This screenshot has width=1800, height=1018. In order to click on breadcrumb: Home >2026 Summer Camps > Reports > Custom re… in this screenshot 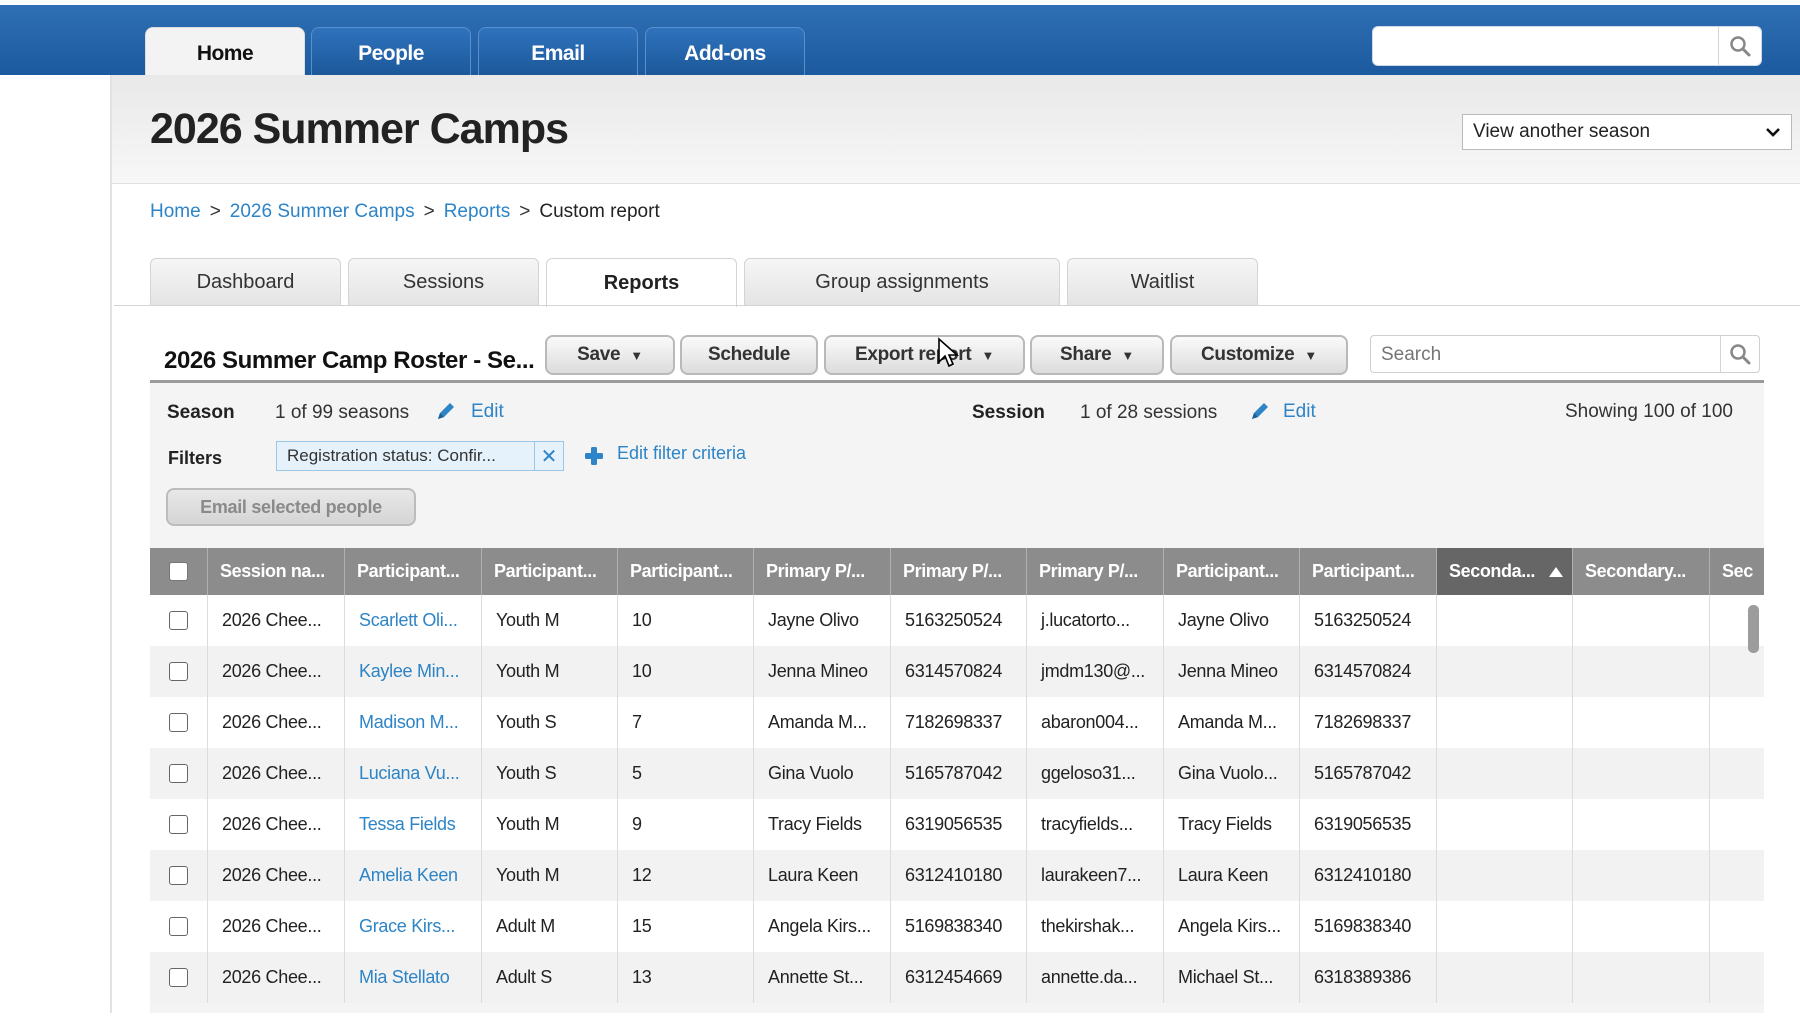, I will do `click(405, 212)`.